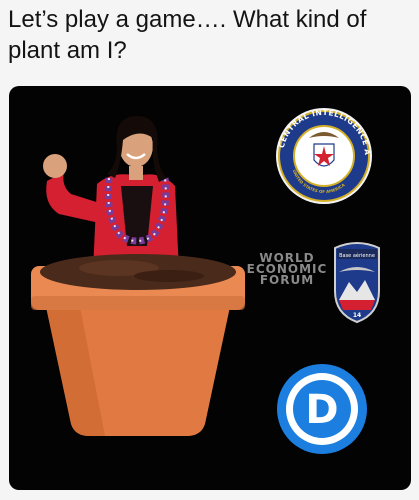 The height and width of the screenshot is (500, 419). I want to click on world-economic-forum-logo: WORLD ECONOMIC FORUM, so click(287, 269).